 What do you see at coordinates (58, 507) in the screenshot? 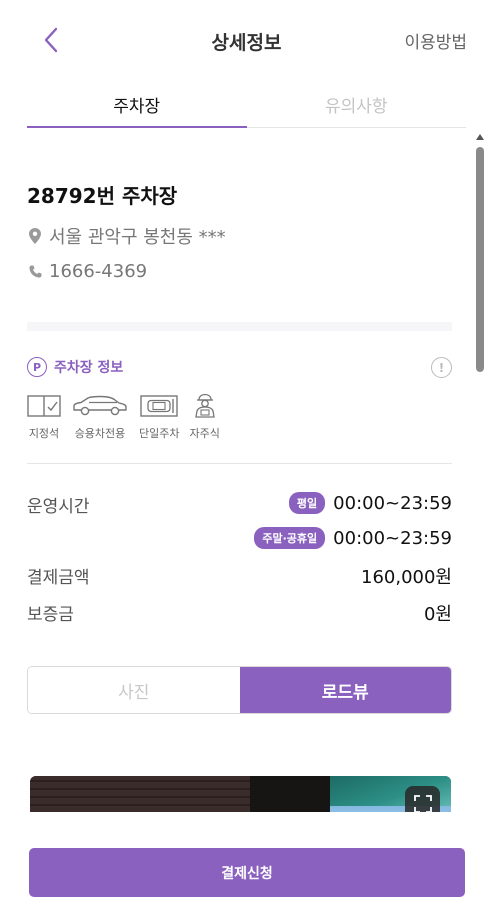
I see `hours-label: 운영시간` at bounding box center [58, 507].